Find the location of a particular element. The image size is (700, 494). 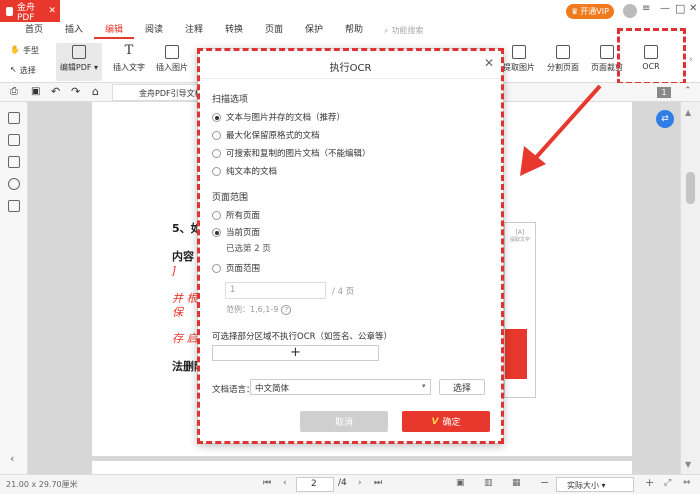

insert-image-label: 插入图片 is located at coordinates (172, 67).